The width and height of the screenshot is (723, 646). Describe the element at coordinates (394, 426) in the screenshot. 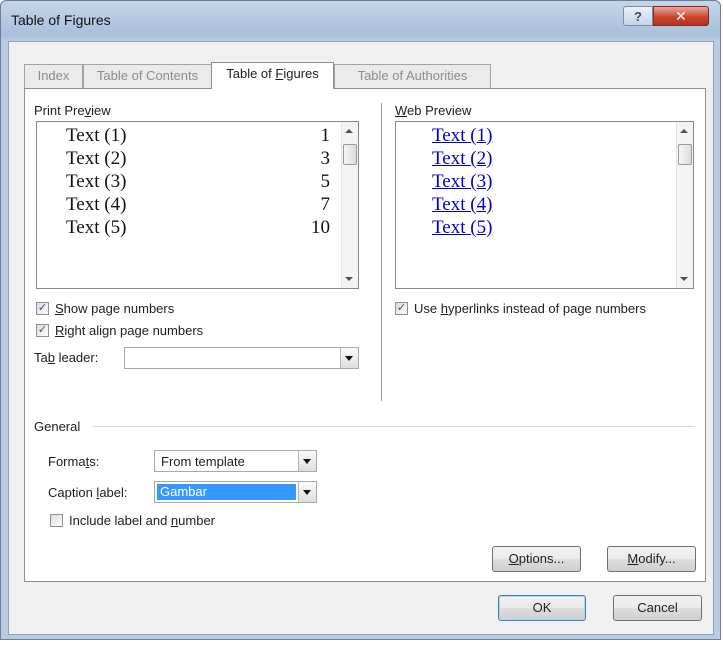

I see `general-separator` at that location.